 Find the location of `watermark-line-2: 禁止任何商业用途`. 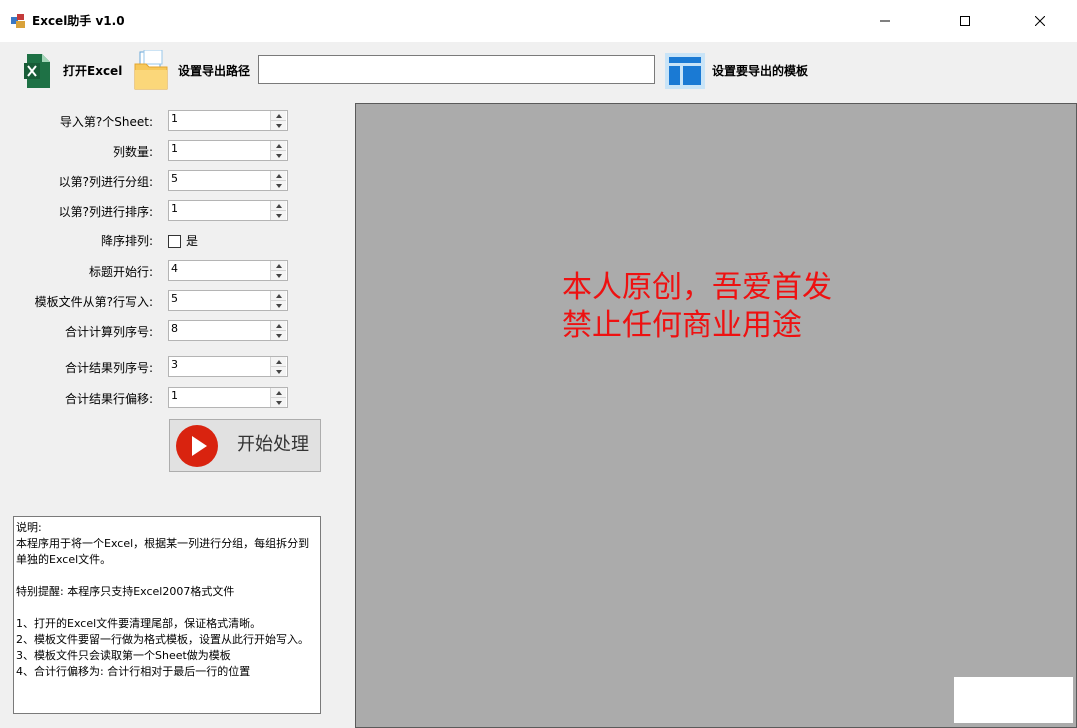

watermark-line-2: 禁止任何商业用途 is located at coordinates (682, 325).